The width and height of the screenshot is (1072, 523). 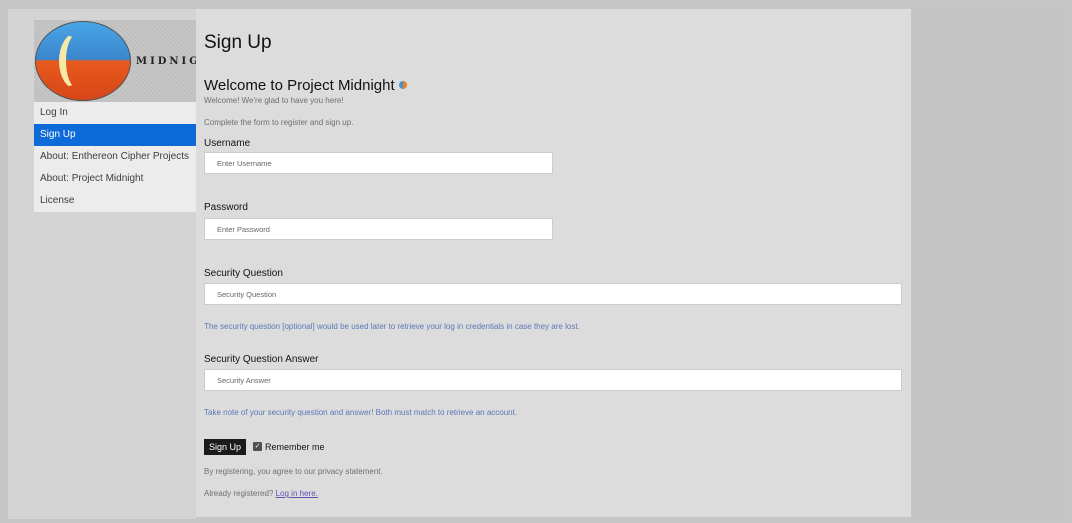 I want to click on welcome-heading: Welcome to Project Midnight, so click(x=305, y=85).